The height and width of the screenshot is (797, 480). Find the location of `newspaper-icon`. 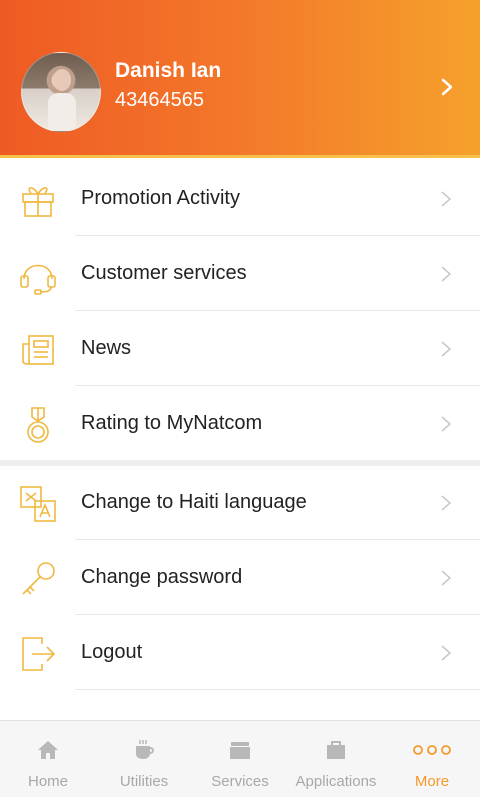

newspaper-icon is located at coordinates (38, 350).